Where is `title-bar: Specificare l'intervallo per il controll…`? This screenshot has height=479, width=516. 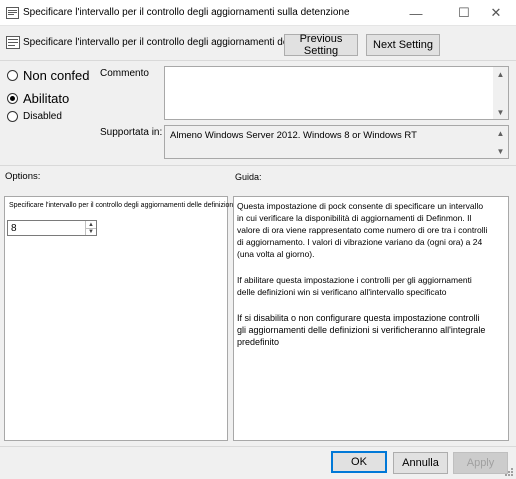
title-bar: Specificare l'intervallo per il controll… is located at coordinates (258, 13).